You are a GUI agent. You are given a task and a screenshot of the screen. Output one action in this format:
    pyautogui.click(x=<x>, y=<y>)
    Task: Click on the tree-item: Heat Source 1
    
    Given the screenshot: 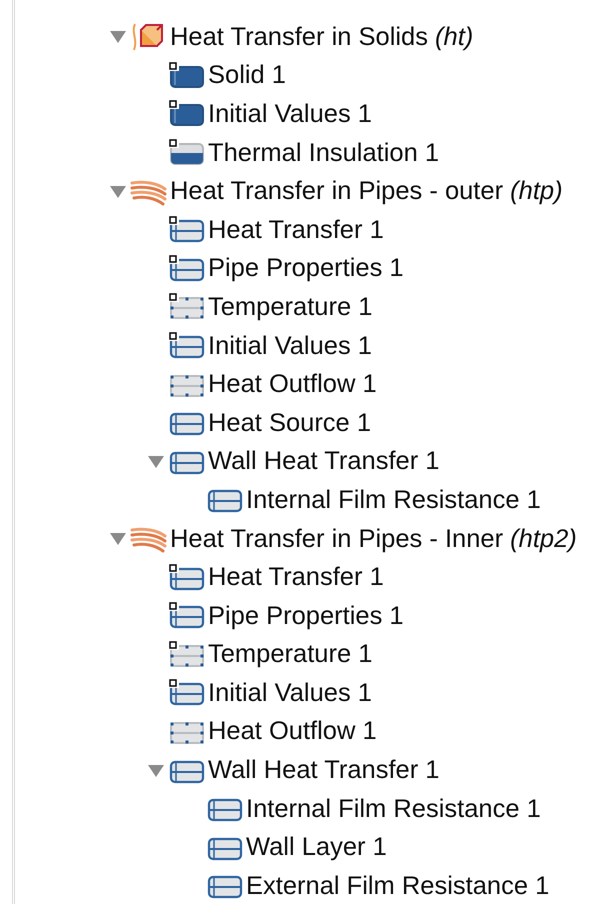 What is the action you would take?
    pyautogui.click(x=290, y=423)
    